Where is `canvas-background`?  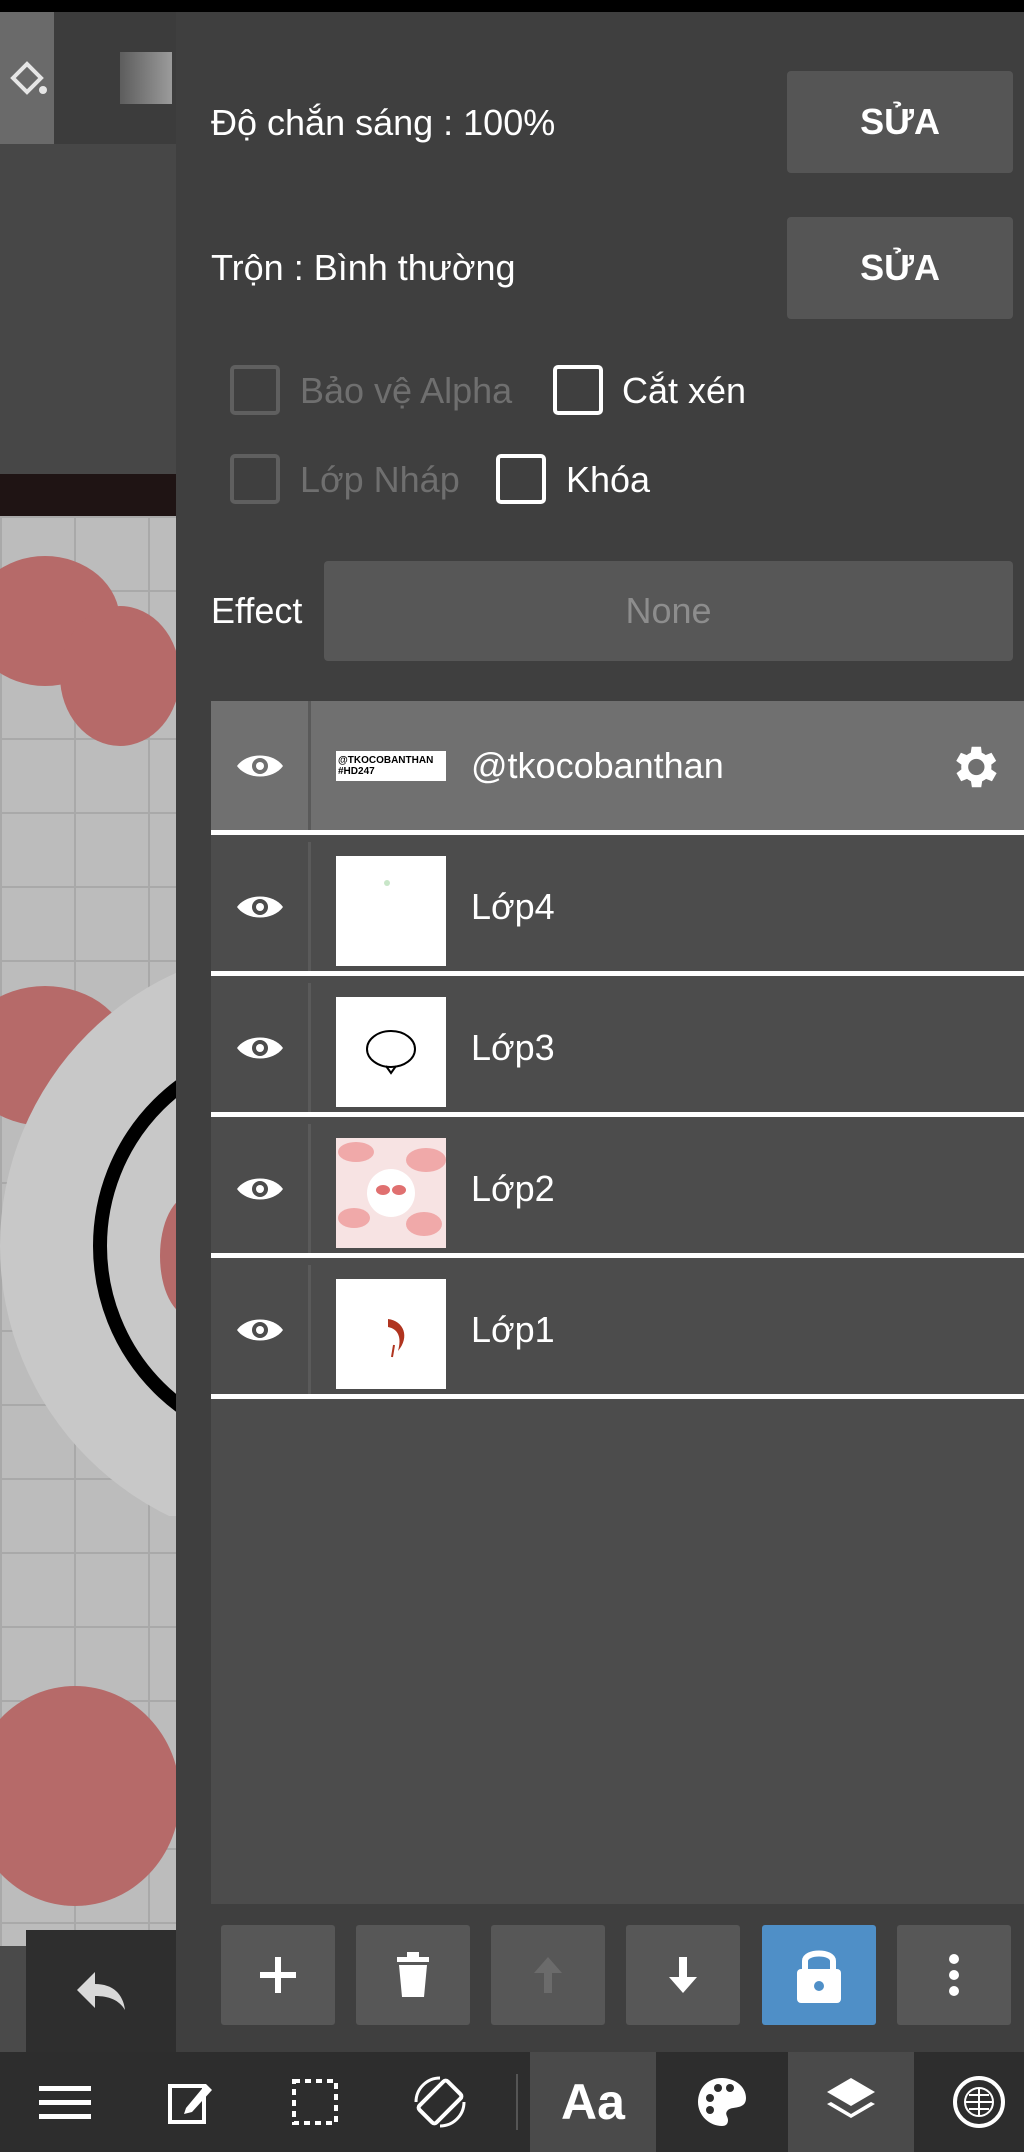 canvas-background is located at coordinates (88, 309).